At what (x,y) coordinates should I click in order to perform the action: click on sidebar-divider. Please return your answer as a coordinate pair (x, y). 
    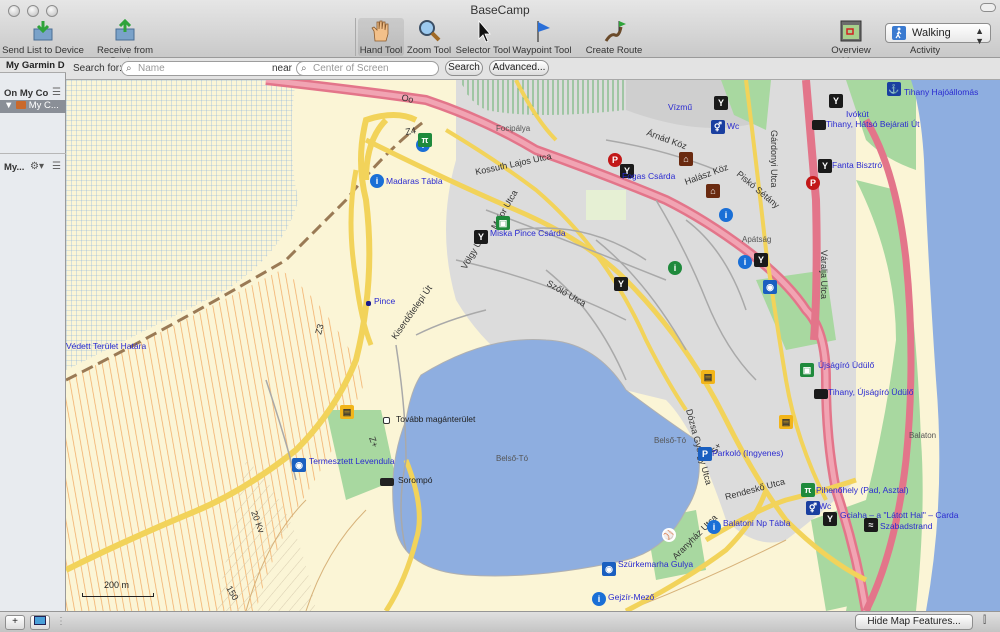
    Looking at the image, I should click on (33, 153).